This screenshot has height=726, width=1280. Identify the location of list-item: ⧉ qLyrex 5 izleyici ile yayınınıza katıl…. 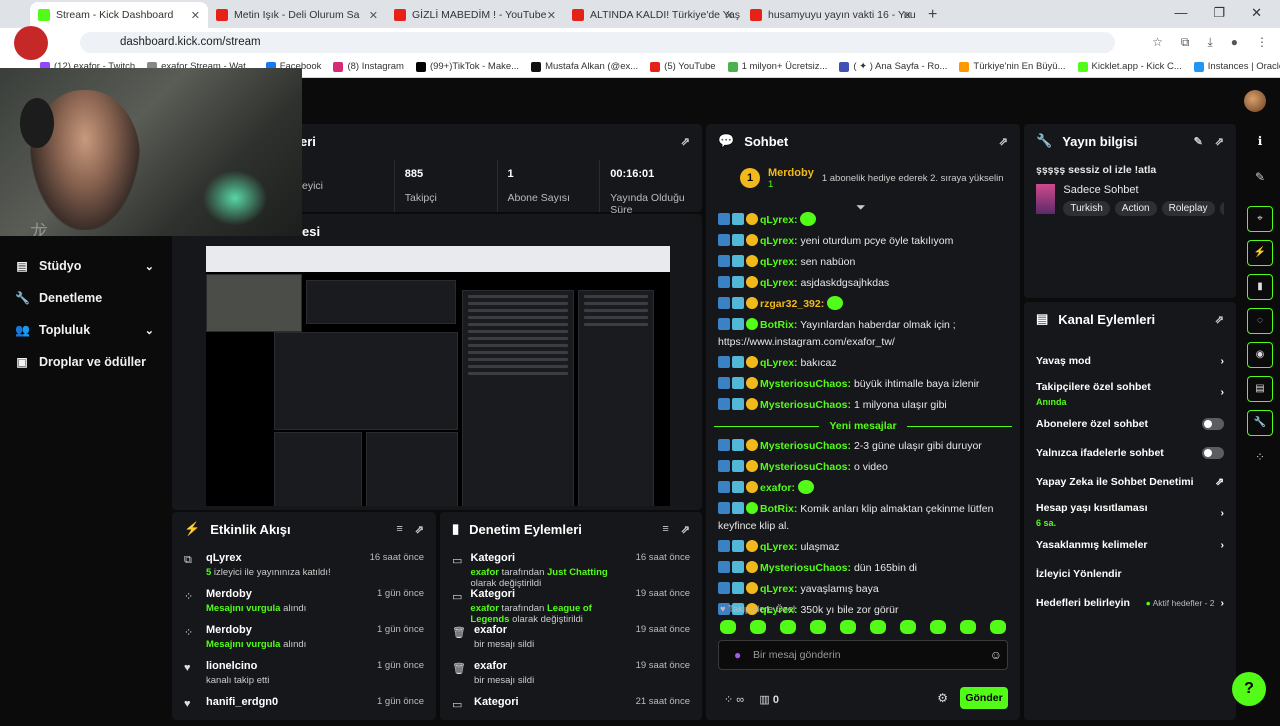
(304, 564).